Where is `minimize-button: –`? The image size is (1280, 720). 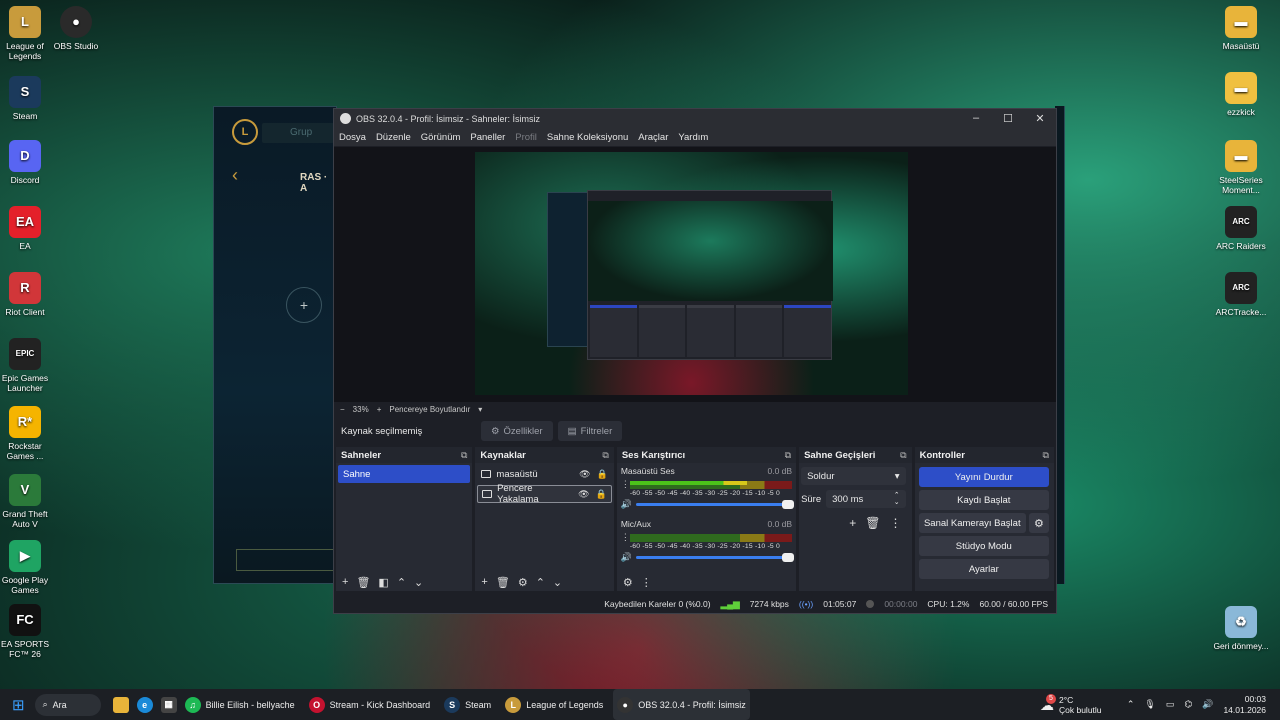
minimize-button: – is located at coordinates (976, 118).